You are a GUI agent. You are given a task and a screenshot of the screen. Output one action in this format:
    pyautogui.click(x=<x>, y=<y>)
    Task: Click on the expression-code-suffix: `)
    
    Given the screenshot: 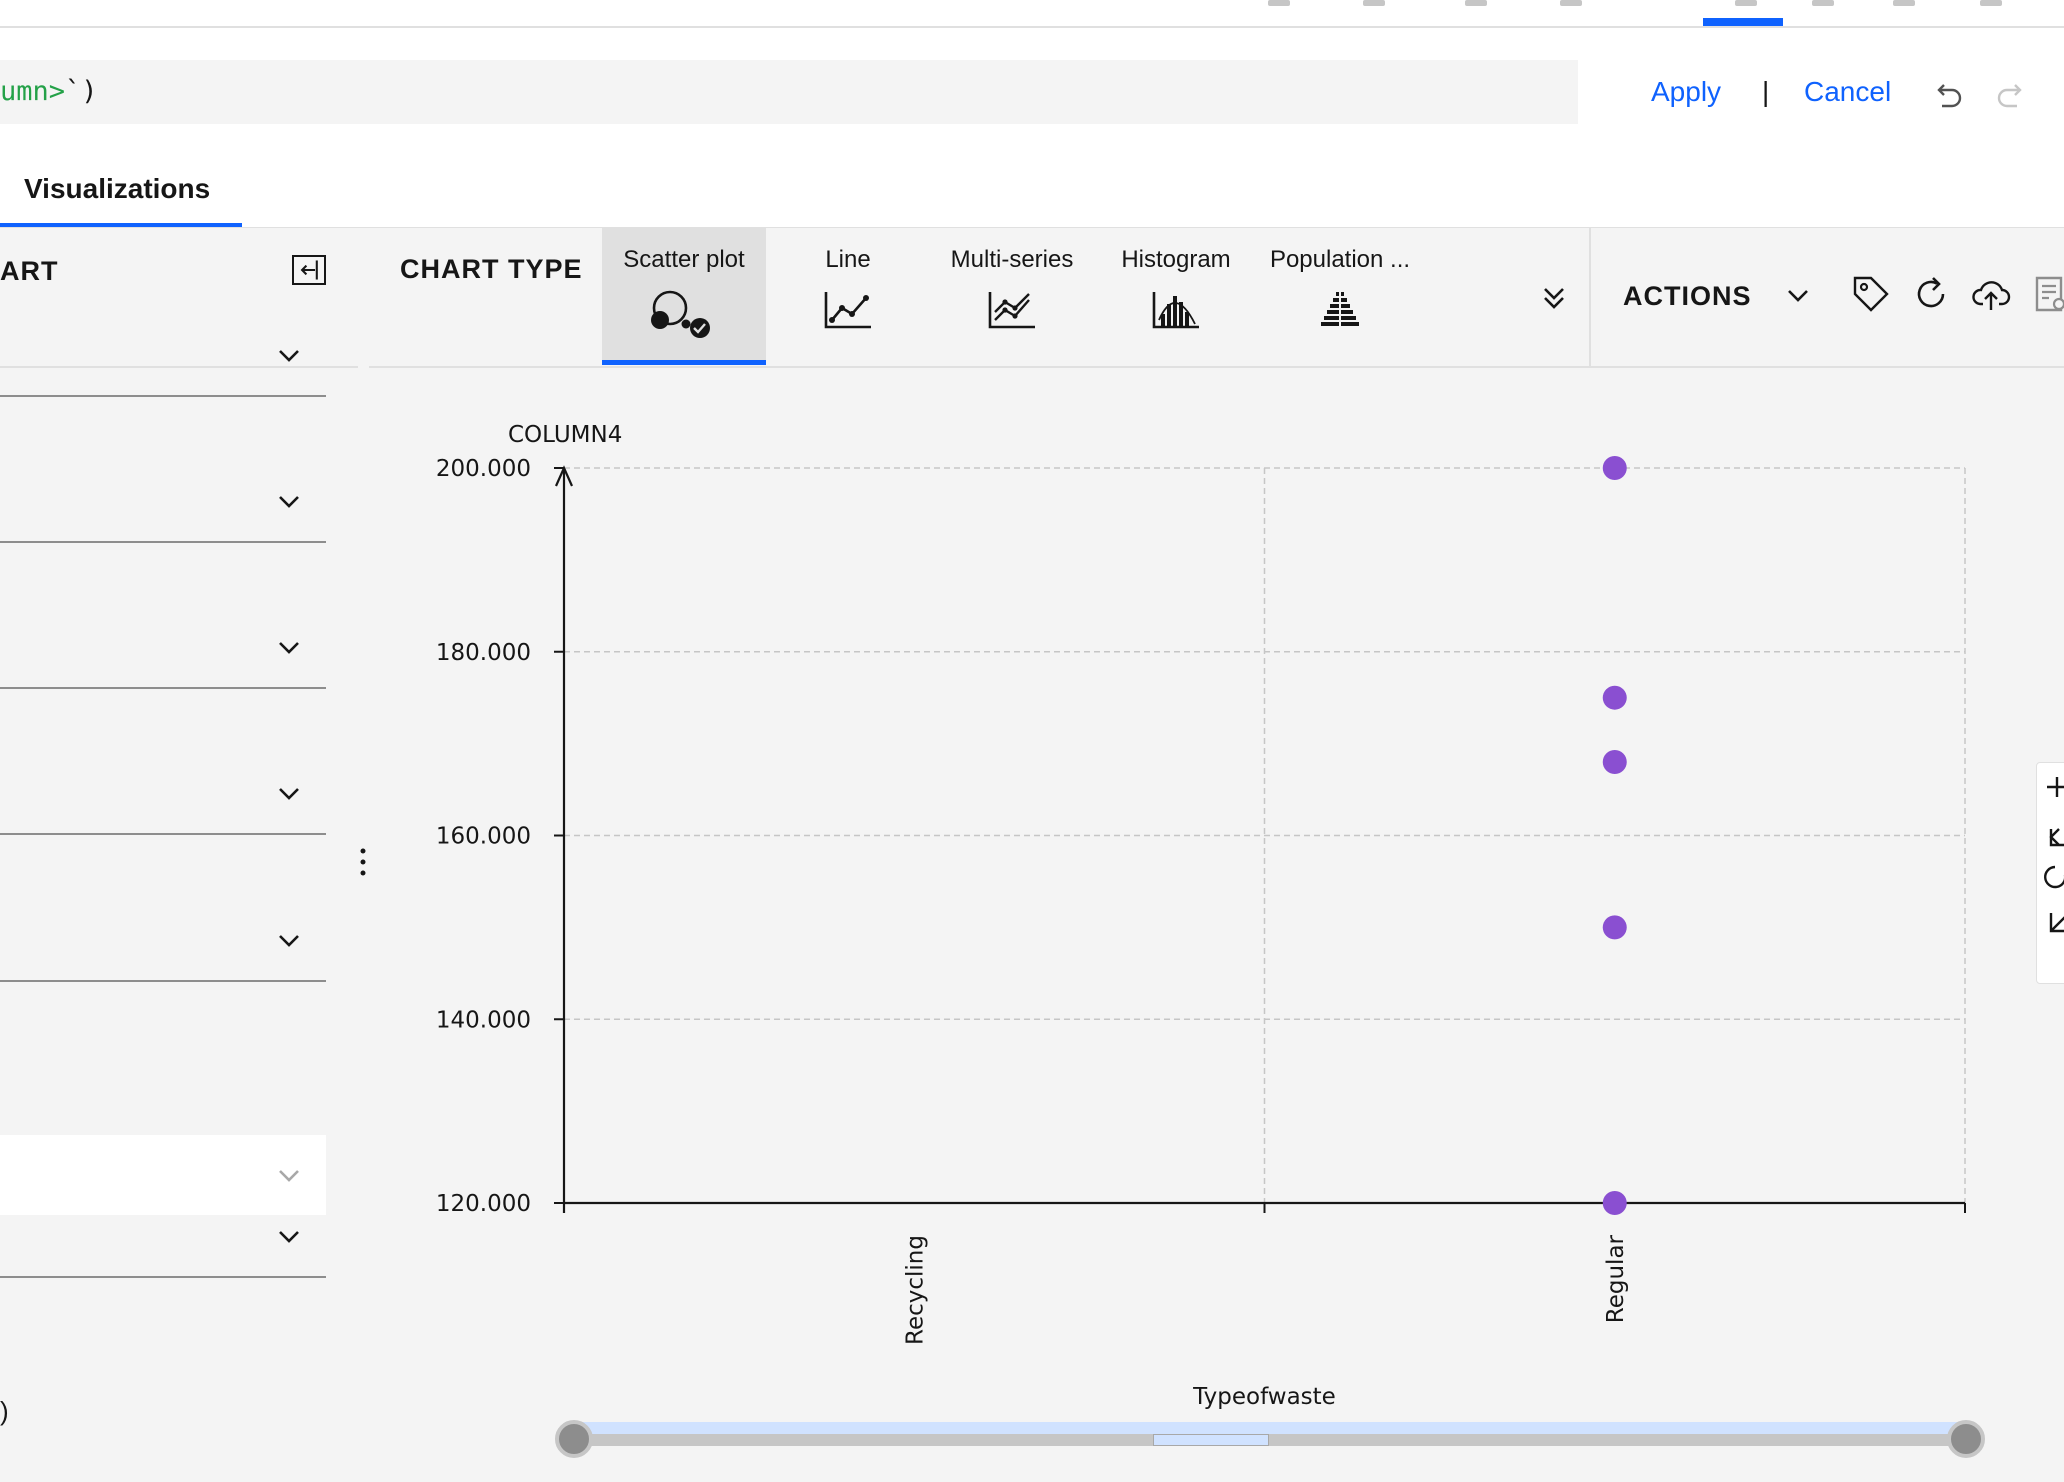 What is the action you would take?
    pyautogui.click(x=81, y=91)
    